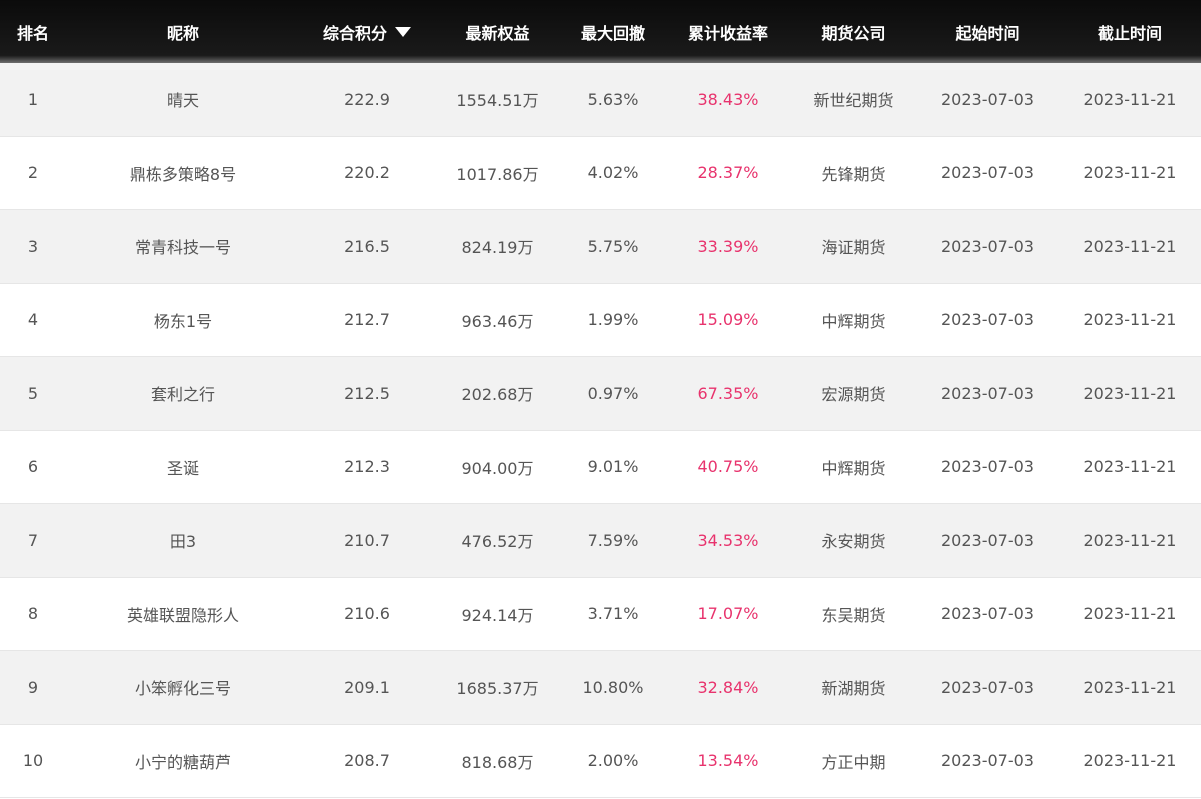 This screenshot has height=799, width=1201. Describe the element at coordinates (497, 542) in the screenshot. I see `cell-equity: 476.52万` at that location.